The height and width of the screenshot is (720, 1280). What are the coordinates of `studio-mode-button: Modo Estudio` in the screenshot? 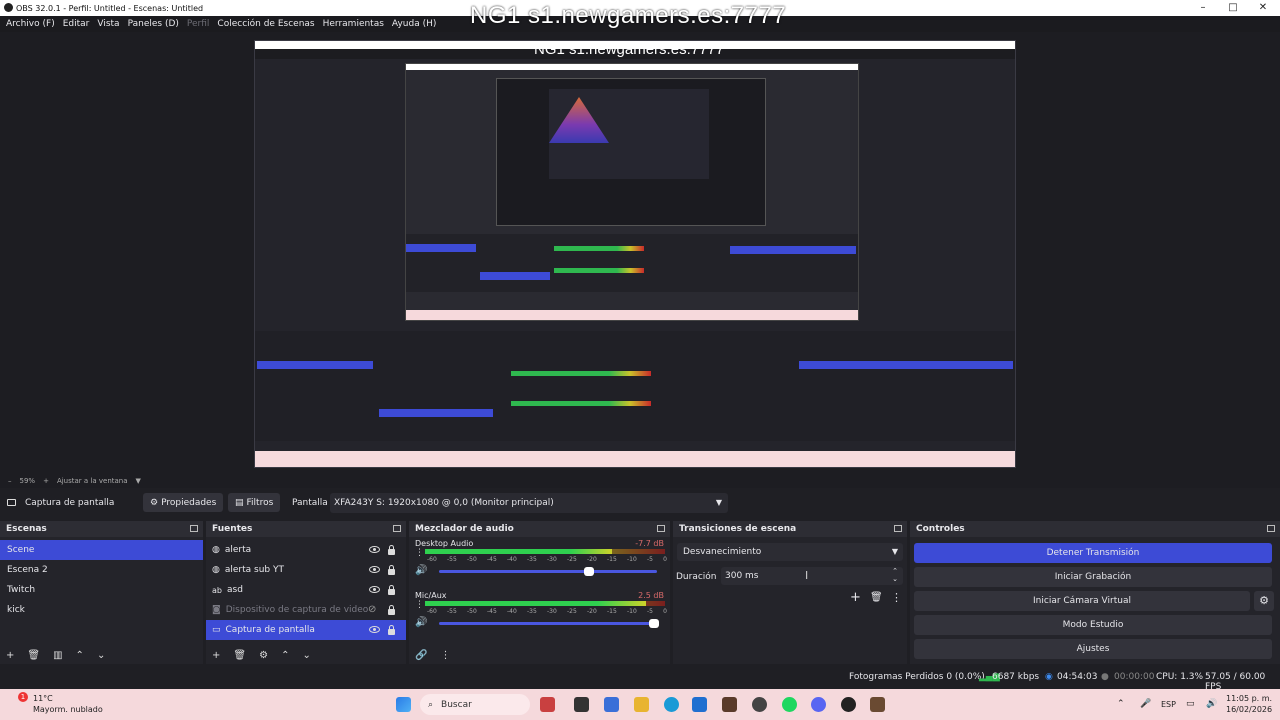 It's located at (1093, 625).